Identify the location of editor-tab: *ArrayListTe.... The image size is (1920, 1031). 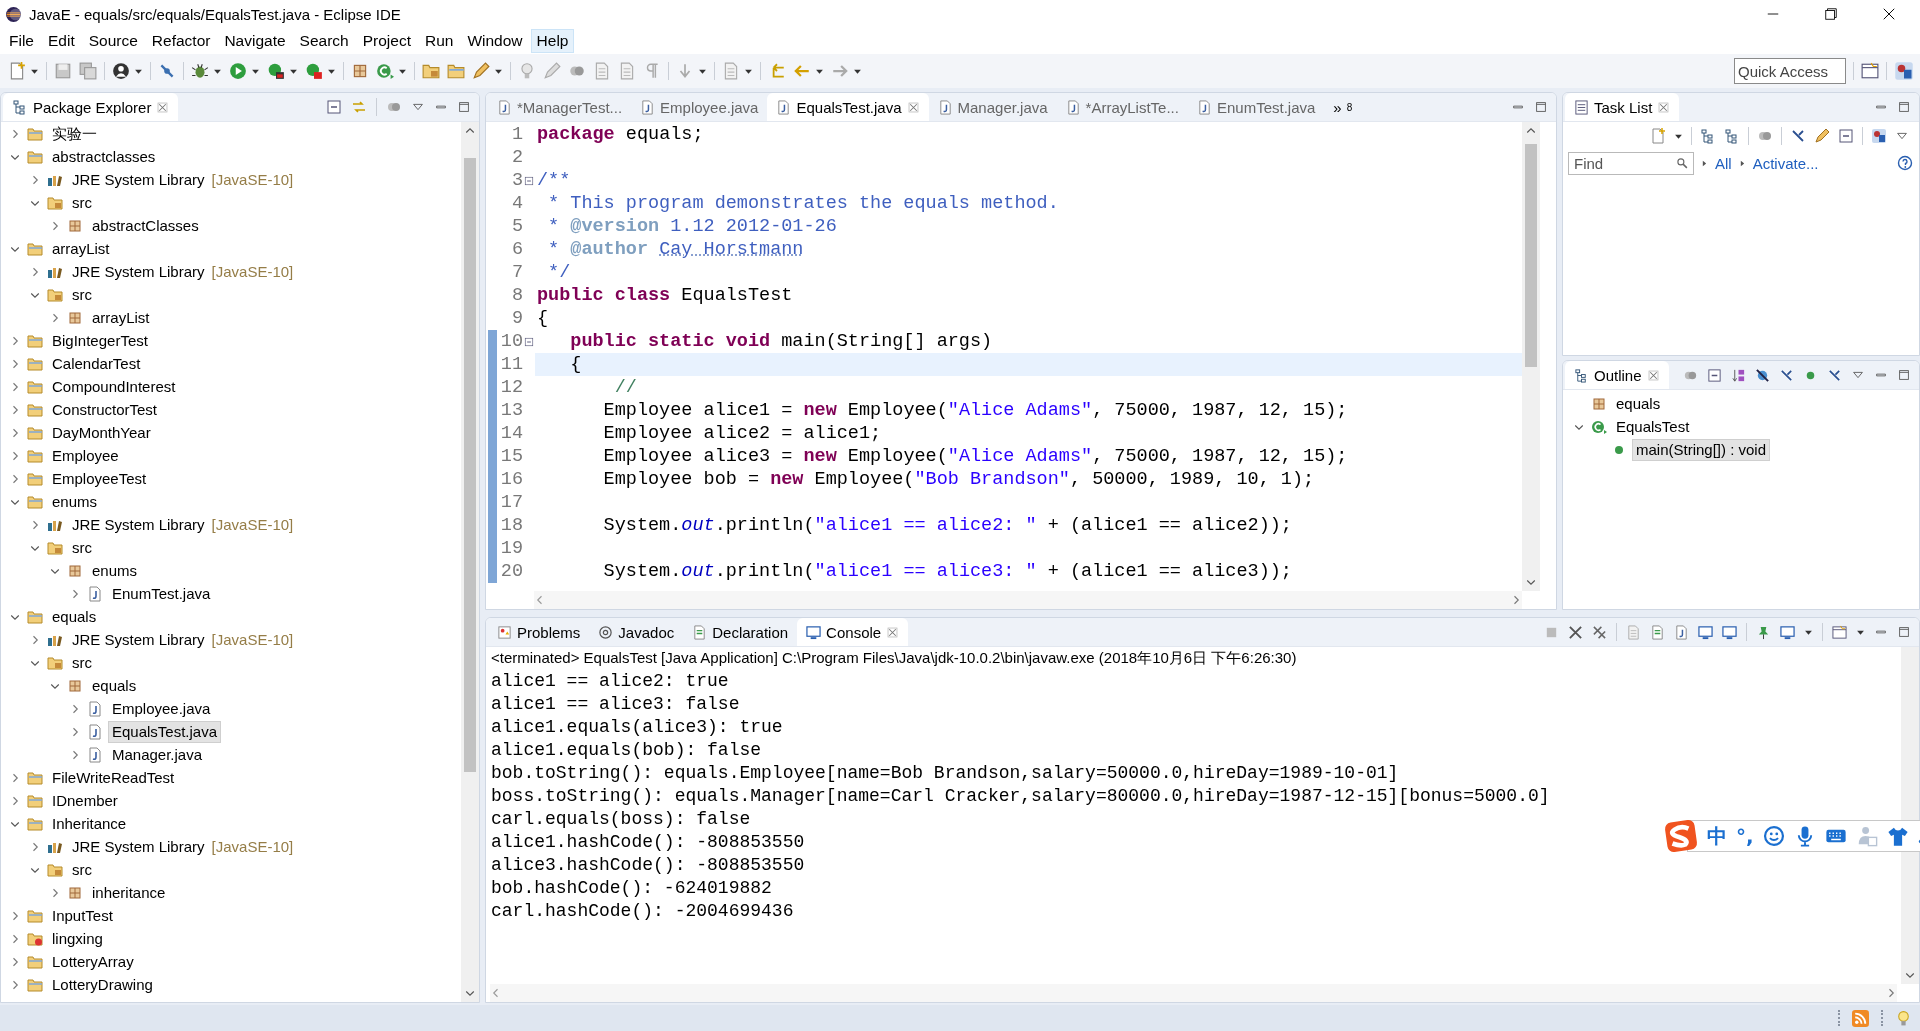
(1122, 107).